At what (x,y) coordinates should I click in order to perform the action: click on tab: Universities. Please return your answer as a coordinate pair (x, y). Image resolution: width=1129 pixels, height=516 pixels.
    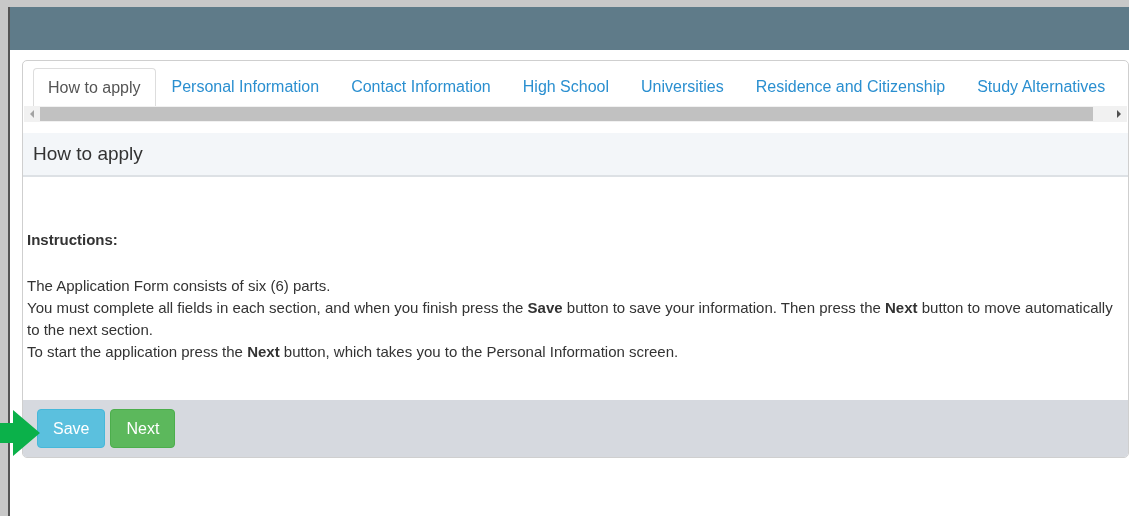
    Looking at the image, I should click on (682, 87).